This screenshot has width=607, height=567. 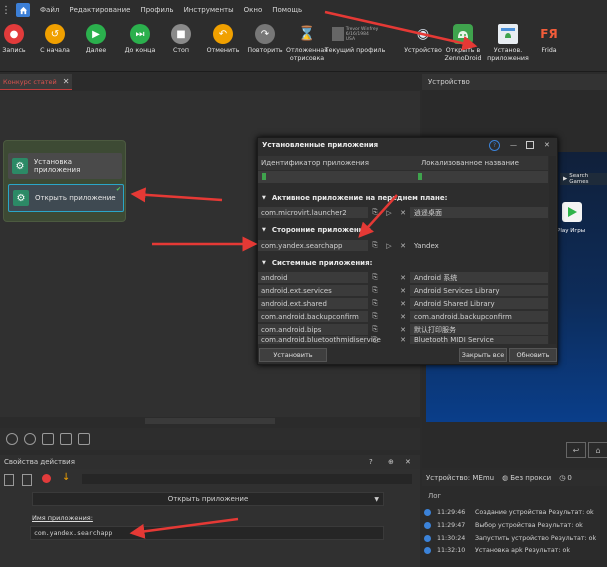 What do you see at coordinates (337, 34) in the screenshot?
I see `avatar` at bounding box center [337, 34].